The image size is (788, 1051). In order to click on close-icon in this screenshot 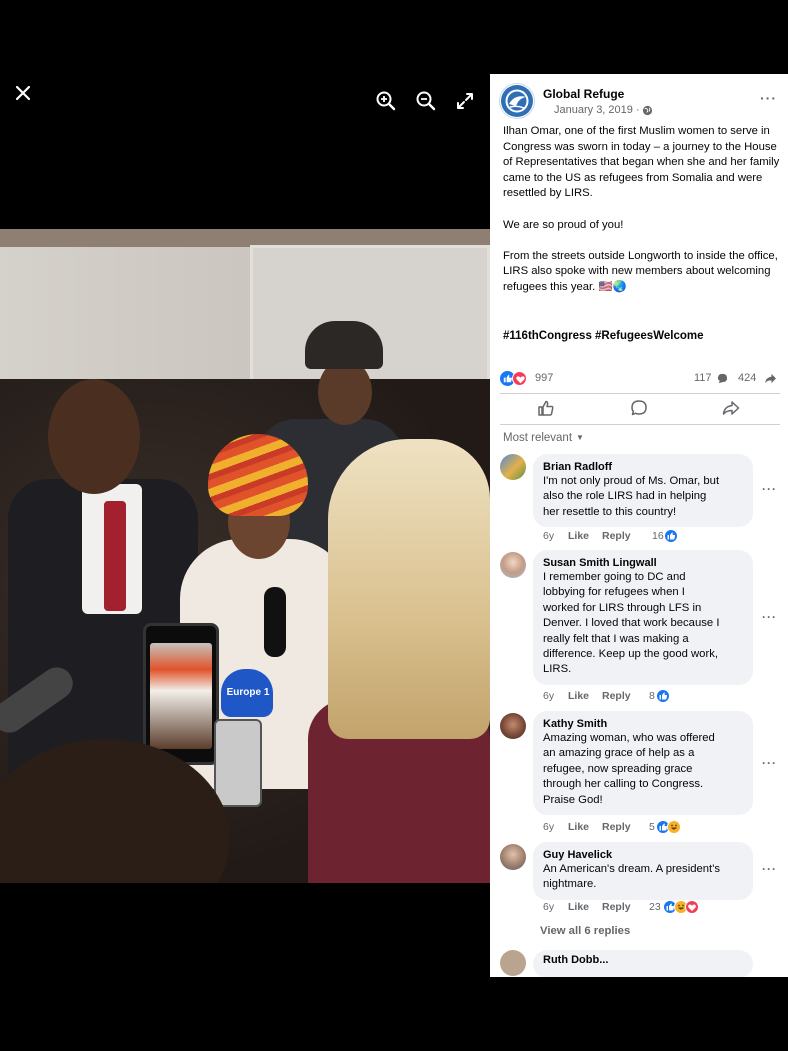, I will do `click(23, 93)`.